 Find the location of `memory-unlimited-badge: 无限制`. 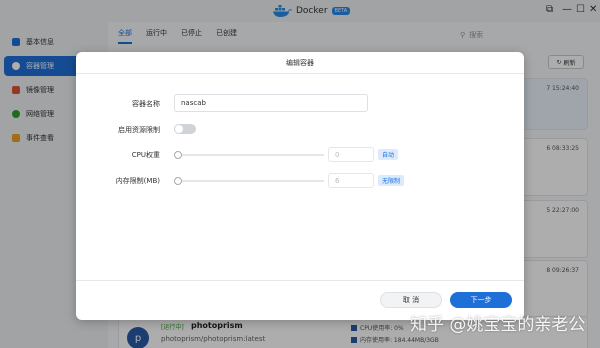

memory-unlimited-badge: 无限制 is located at coordinates (391, 180).